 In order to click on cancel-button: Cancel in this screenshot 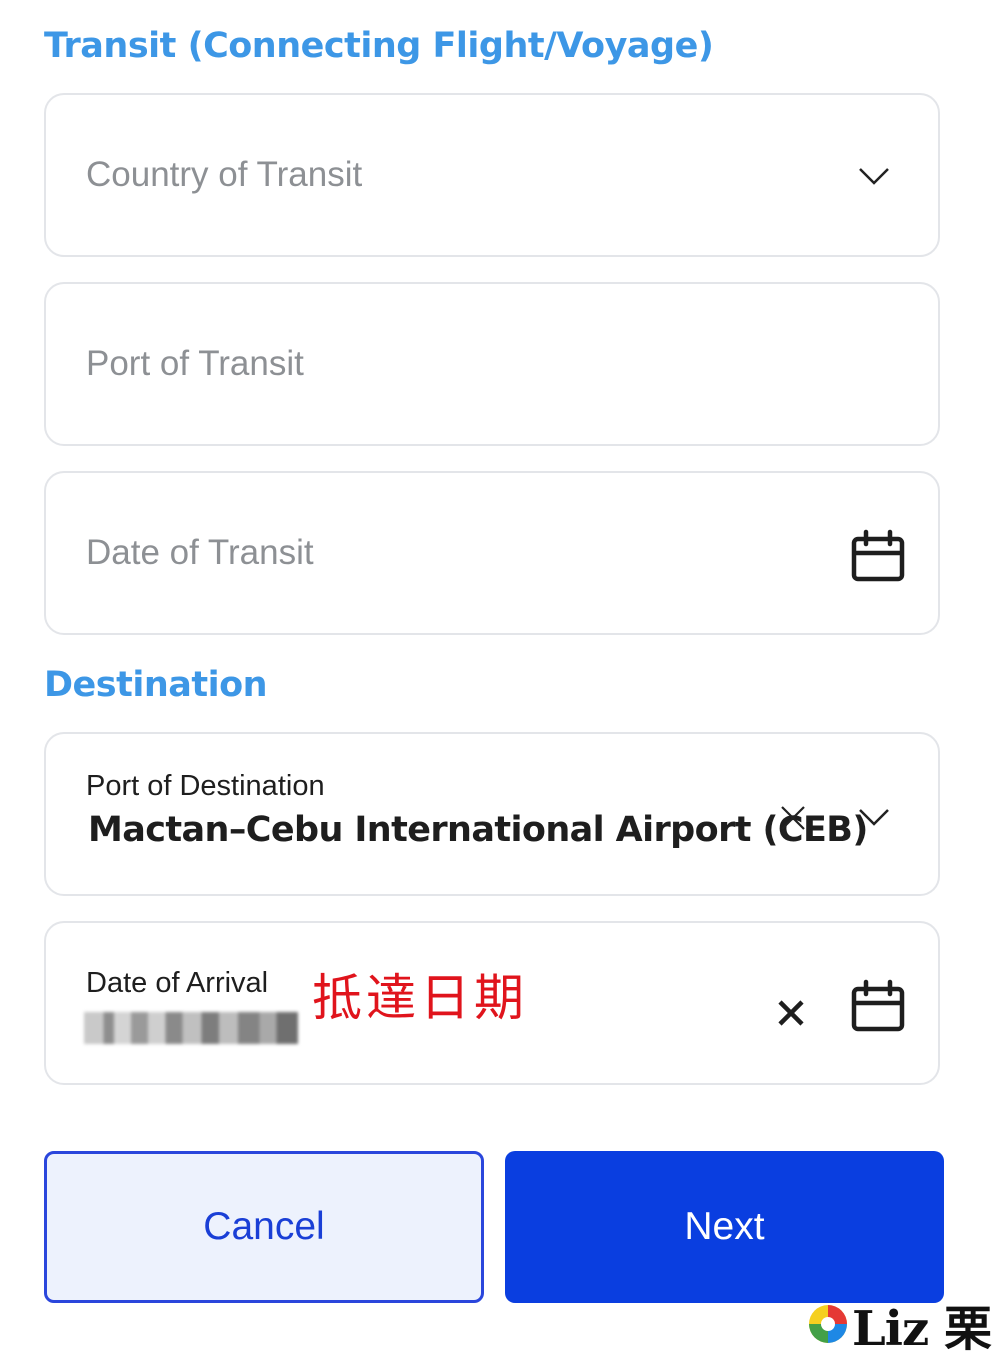, I will do `click(264, 1227)`.